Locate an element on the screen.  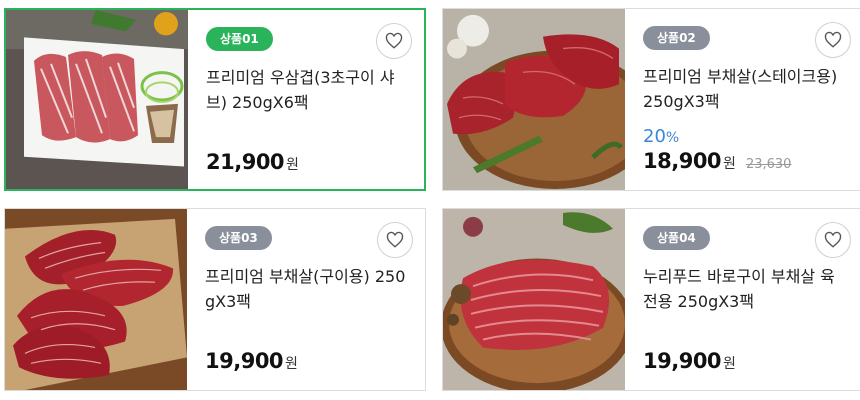
product-badge: 상품04 is located at coordinates (676, 238).